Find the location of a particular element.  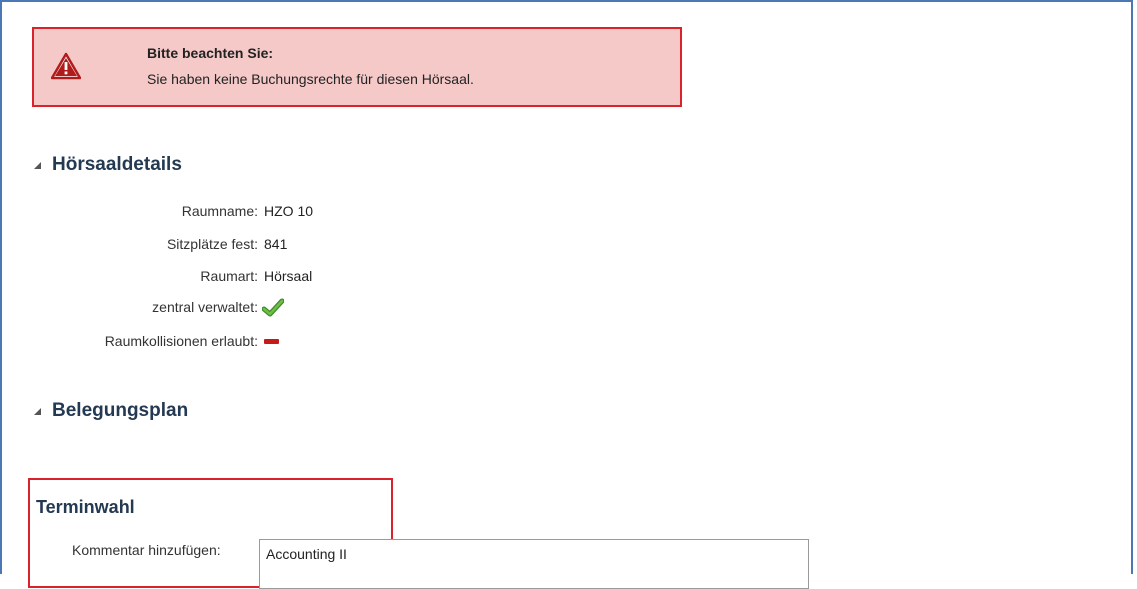

room-type-label: Raumart: is located at coordinates (229, 276).